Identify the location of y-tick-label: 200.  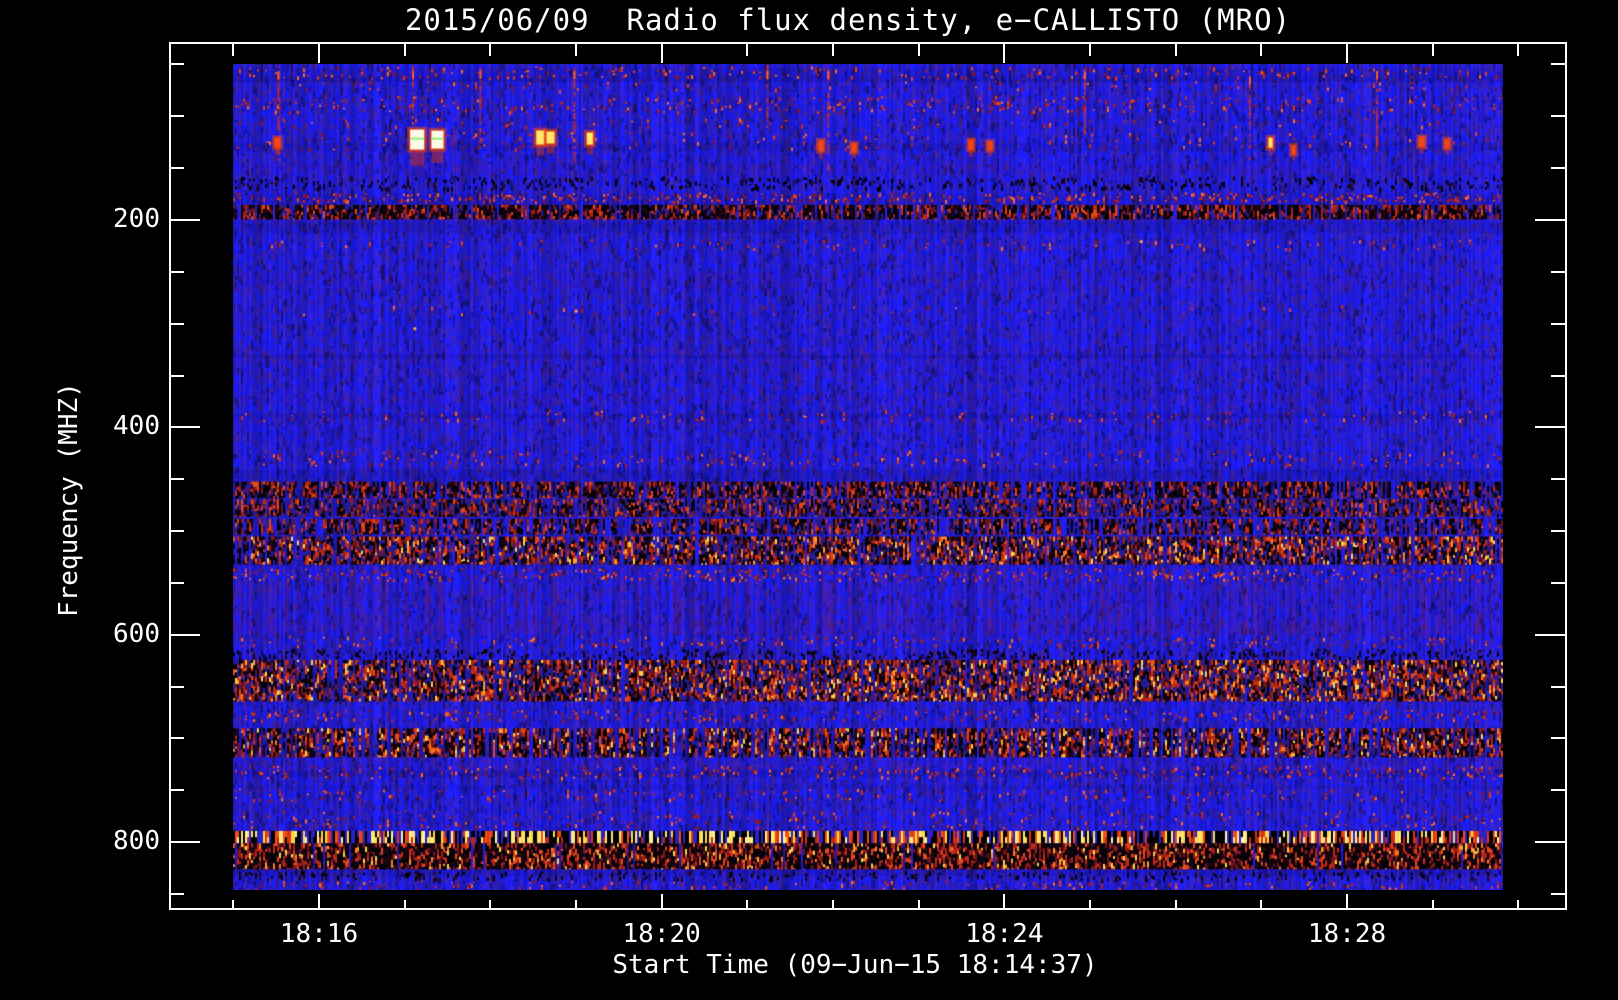
(136, 219).